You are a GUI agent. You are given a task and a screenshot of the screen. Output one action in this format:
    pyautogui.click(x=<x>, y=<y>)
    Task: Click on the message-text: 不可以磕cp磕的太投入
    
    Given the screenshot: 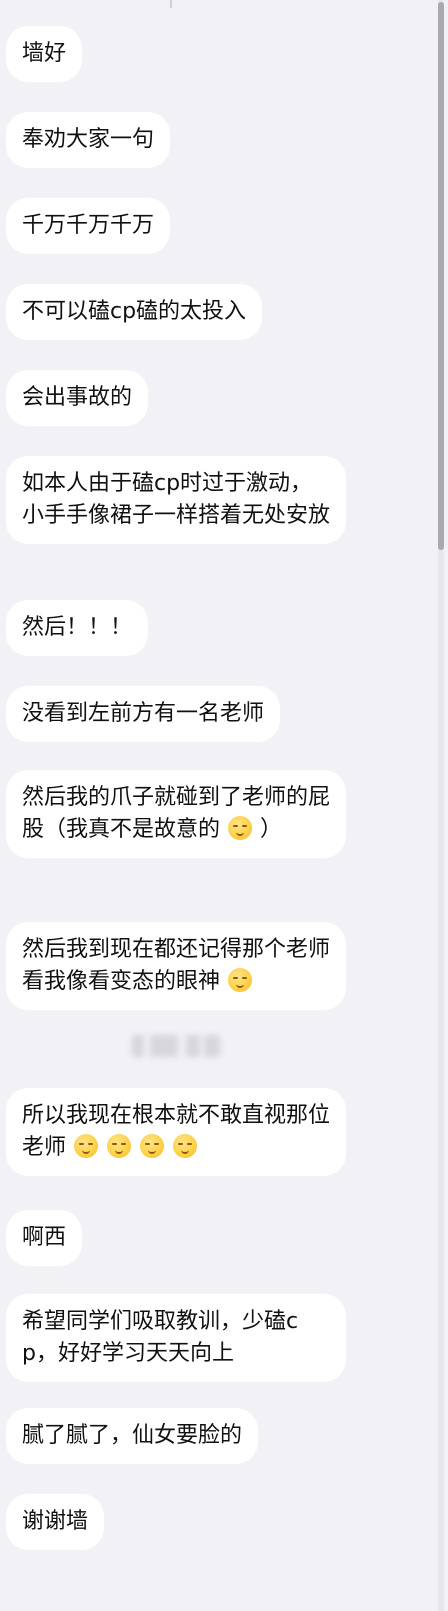 What is the action you would take?
    pyautogui.click(x=134, y=311)
    